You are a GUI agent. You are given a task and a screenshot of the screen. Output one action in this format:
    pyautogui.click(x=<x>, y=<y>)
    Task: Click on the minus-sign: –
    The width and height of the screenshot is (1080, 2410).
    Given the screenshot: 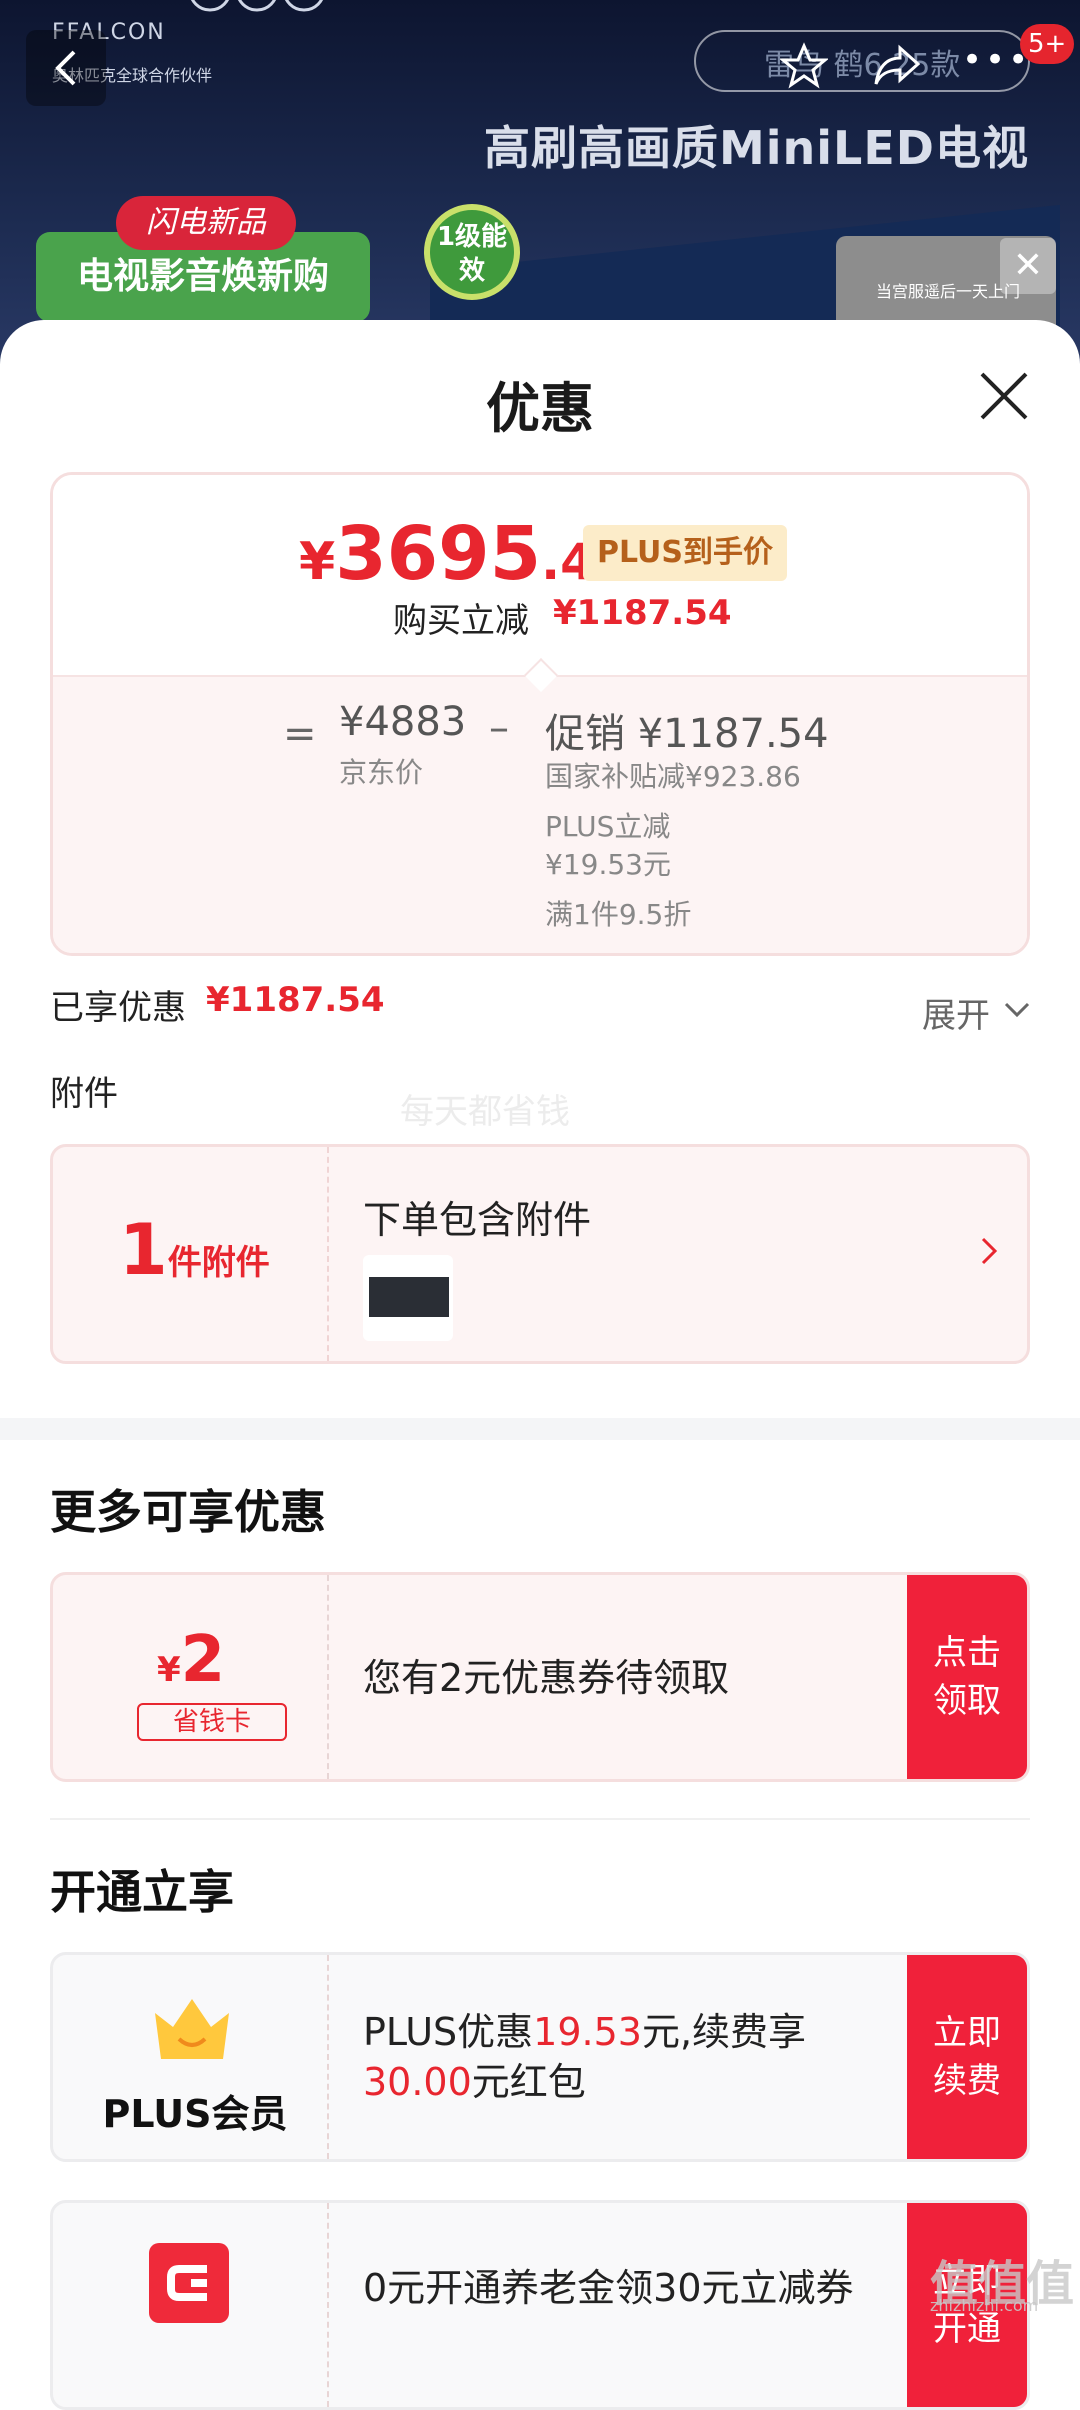 What is the action you would take?
    pyautogui.click(x=499, y=728)
    